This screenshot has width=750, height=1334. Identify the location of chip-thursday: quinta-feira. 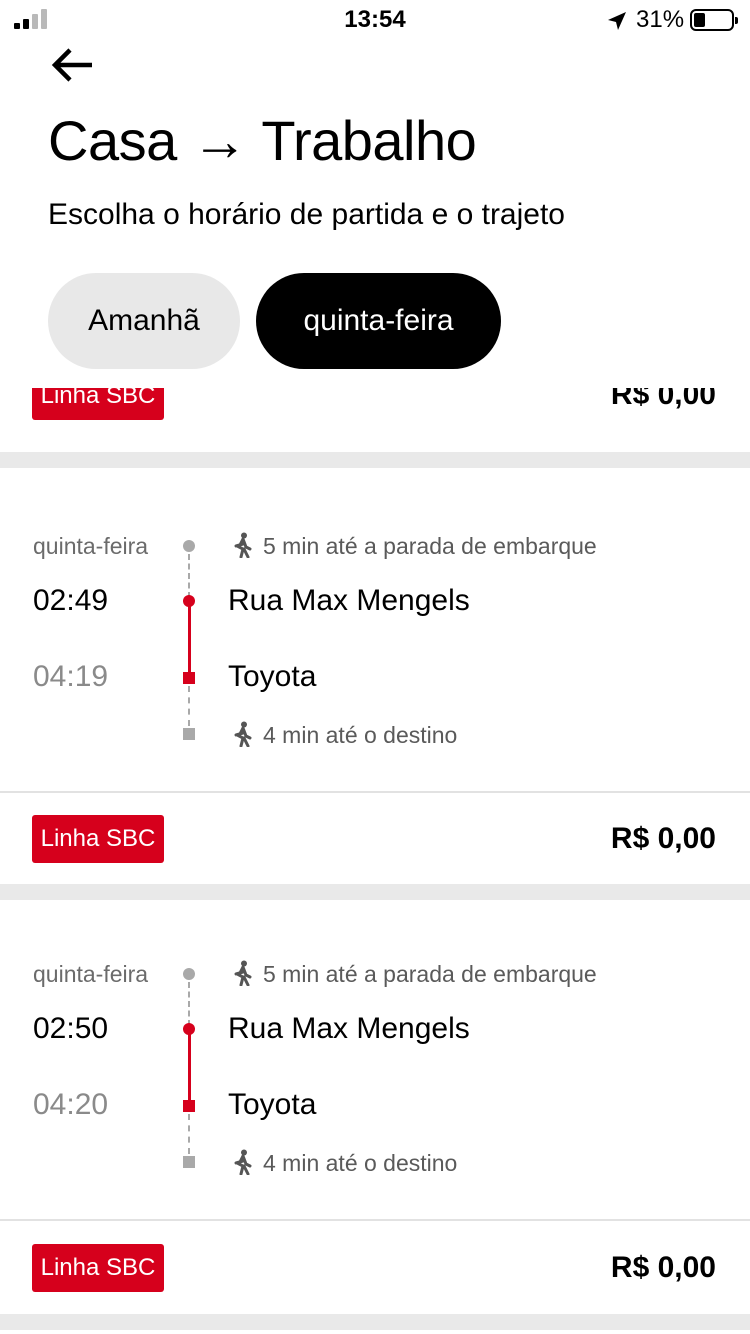
(378, 321).